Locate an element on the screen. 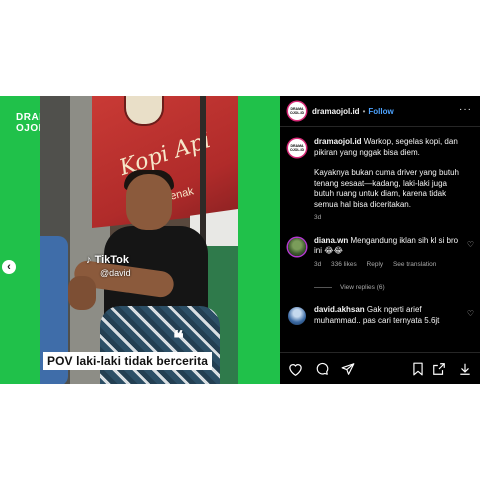 This screenshot has width=480, height=480. see-translation-button: See translation is located at coordinates (414, 264).